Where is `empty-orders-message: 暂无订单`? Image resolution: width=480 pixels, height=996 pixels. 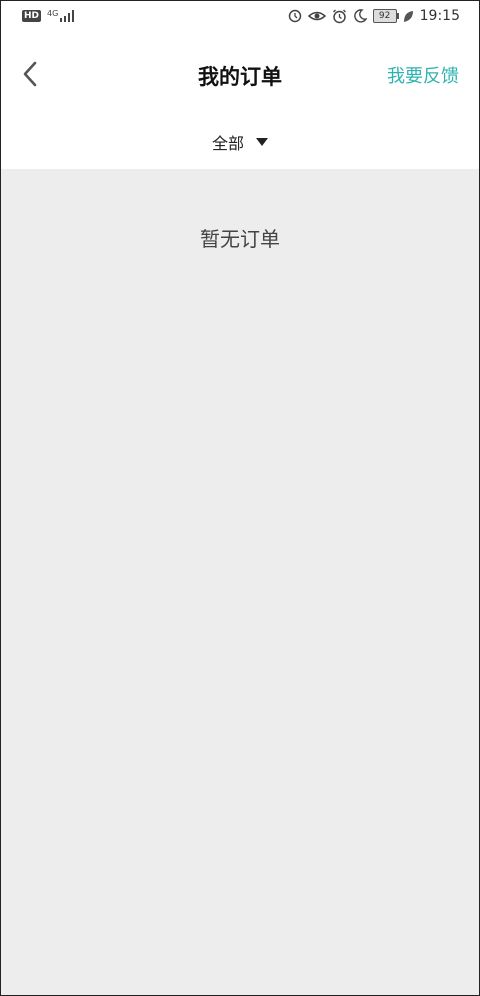 empty-orders-message: 暂无订单 is located at coordinates (240, 239).